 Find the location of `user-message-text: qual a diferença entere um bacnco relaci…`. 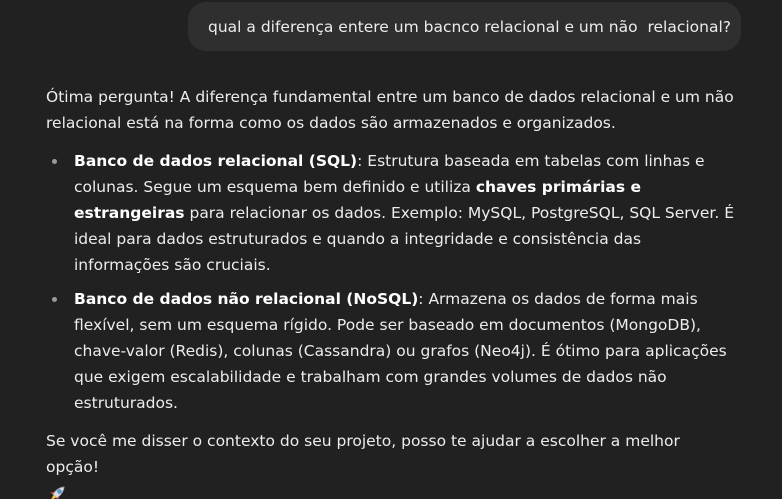

user-message-text: qual a diferença entere um bacnco relaci… is located at coordinates (469, 26).